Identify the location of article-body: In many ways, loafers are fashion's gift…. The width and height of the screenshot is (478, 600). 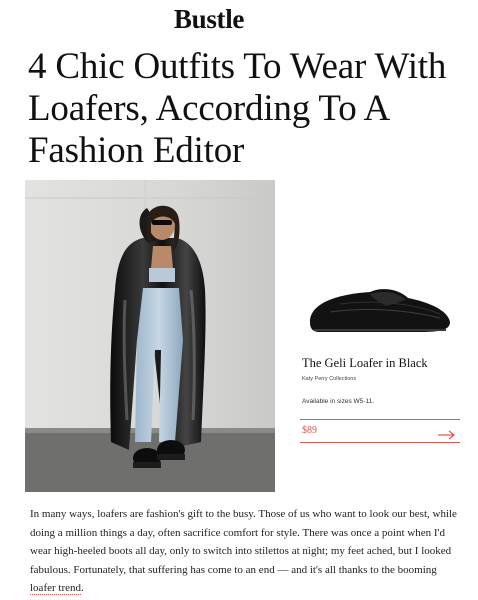
(245, 551).